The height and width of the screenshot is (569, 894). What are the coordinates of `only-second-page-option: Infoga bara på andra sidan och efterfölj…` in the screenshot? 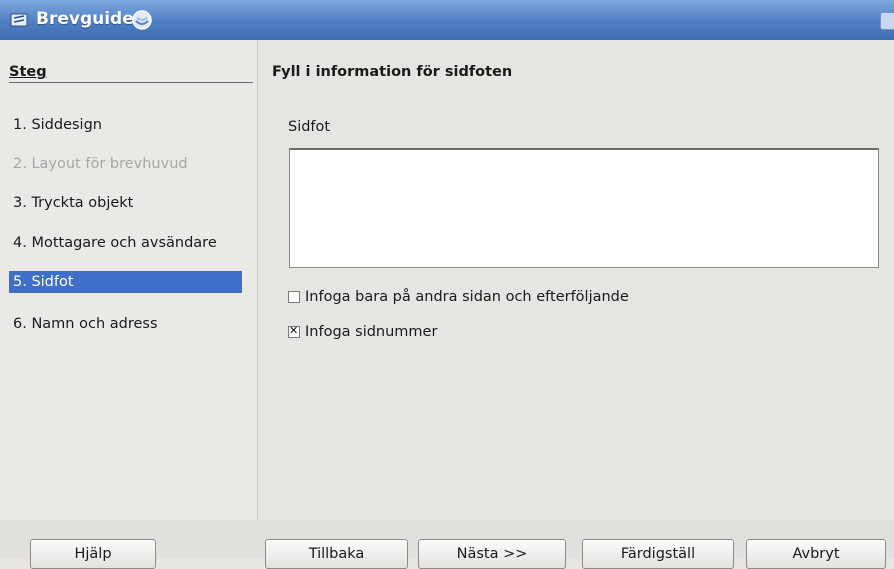 It's located at (458, 297).